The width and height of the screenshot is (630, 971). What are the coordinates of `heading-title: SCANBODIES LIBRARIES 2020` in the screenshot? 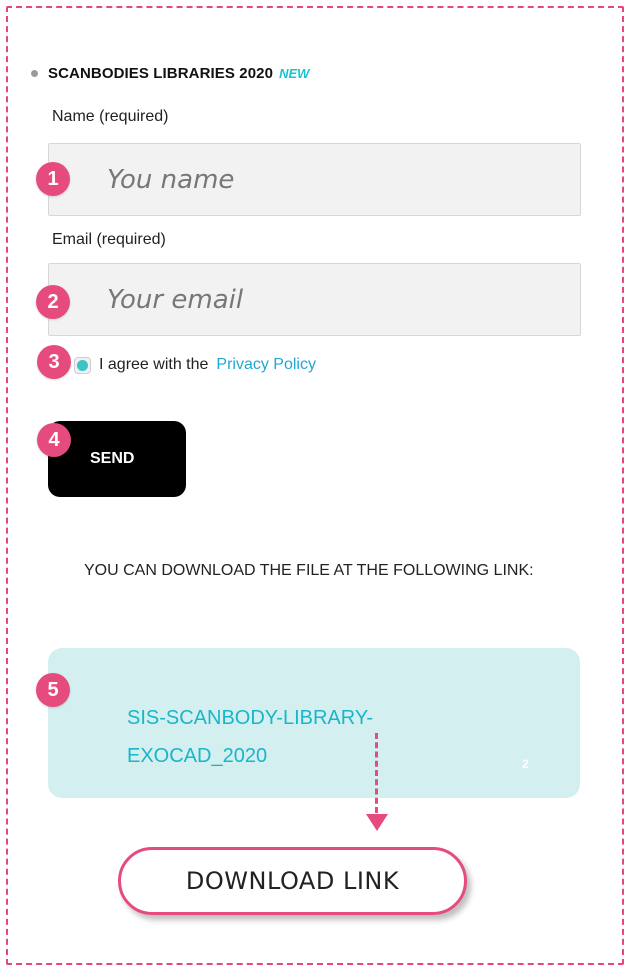 It's located at (161, 73).